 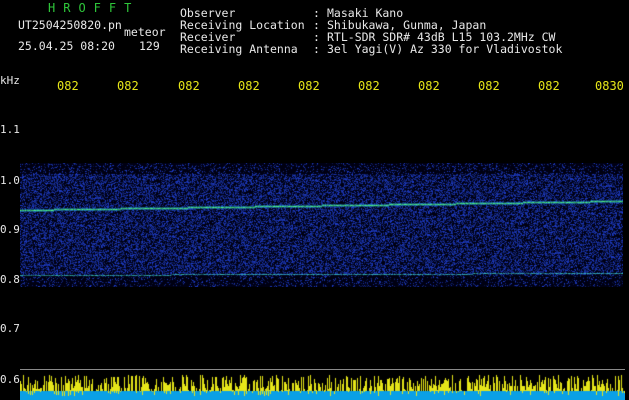 What do you see at coordinates (609, 86) in the screenshot?
I see `x-tick-label: 0830` at bounding box center [609, 86].